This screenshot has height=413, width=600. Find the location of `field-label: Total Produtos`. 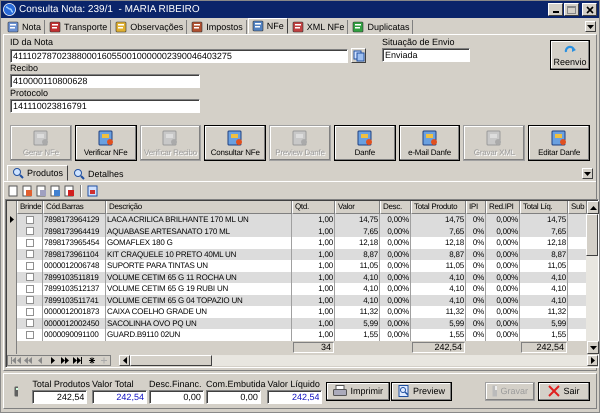

field-label: Total Produtos is located at coordinates (61, 384).